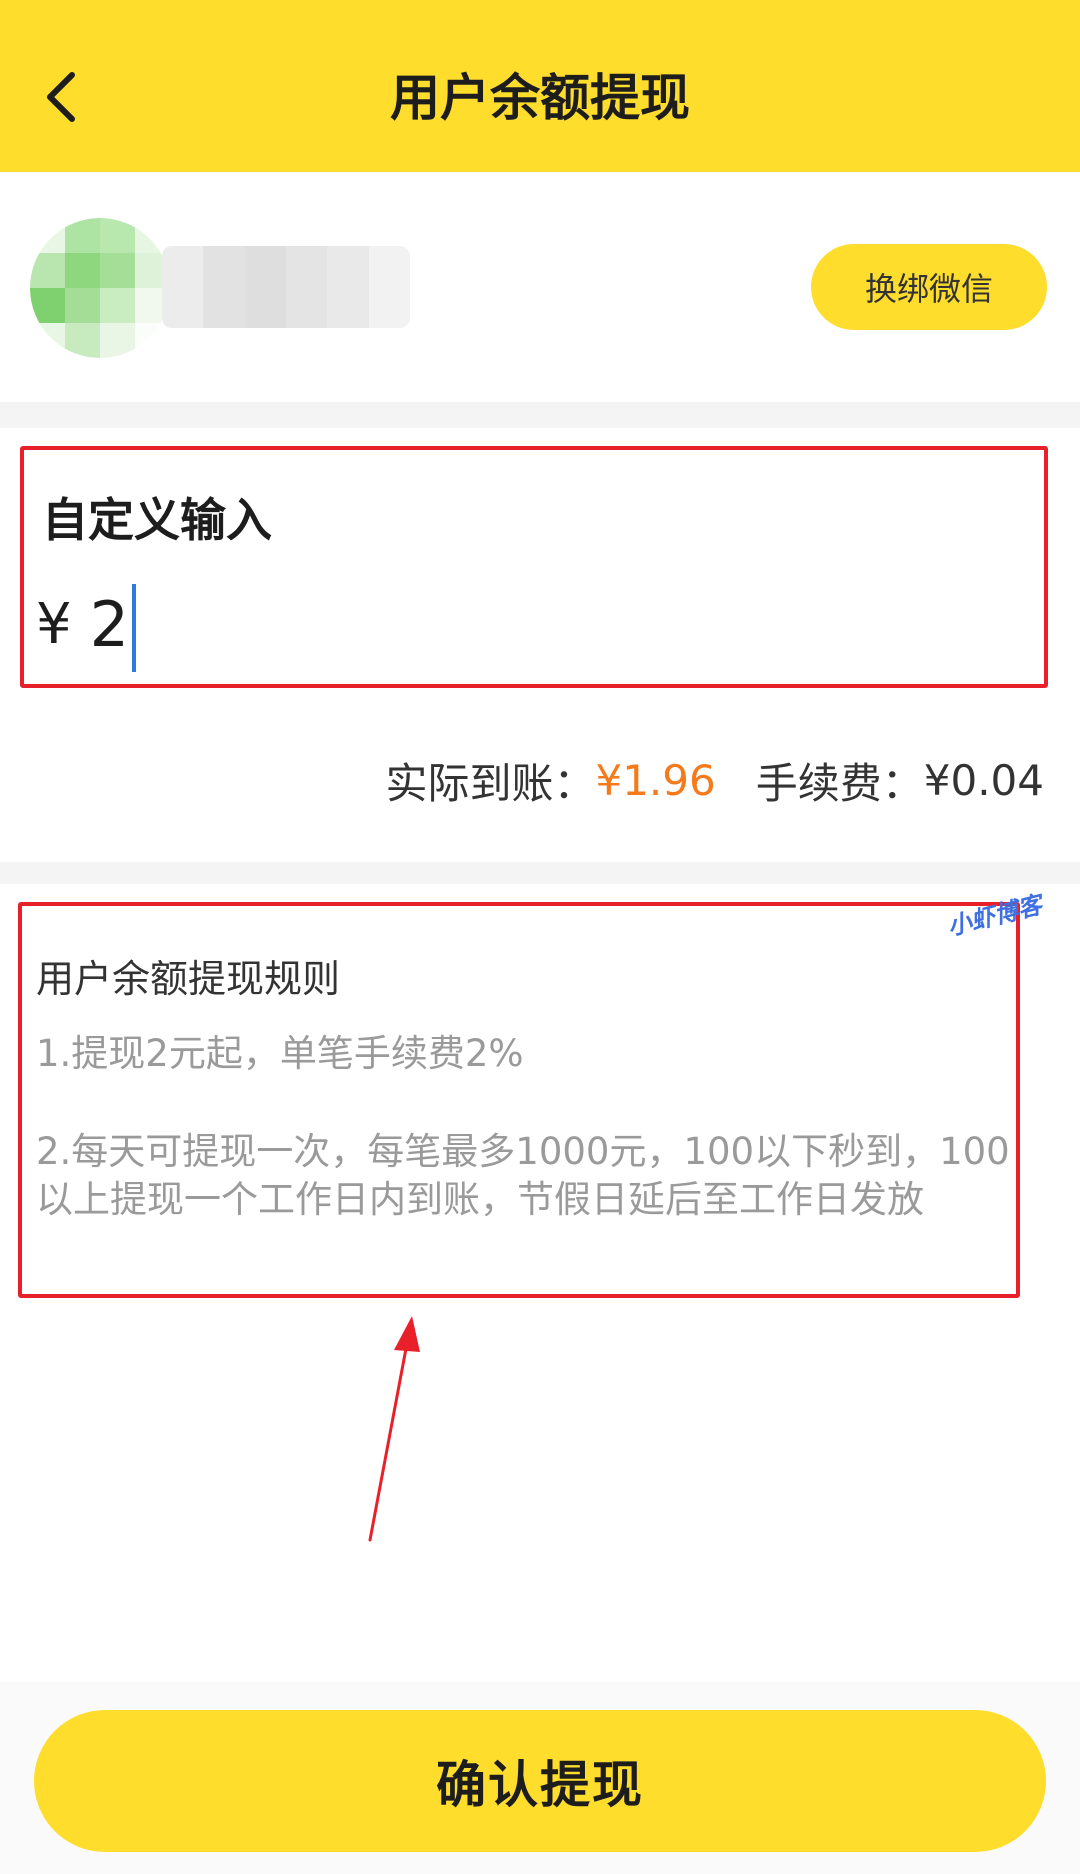 The image size is (1080, 1874). Describe the element at coordinates (134, 628) in the screenshot. I see `text-caret` at that location.